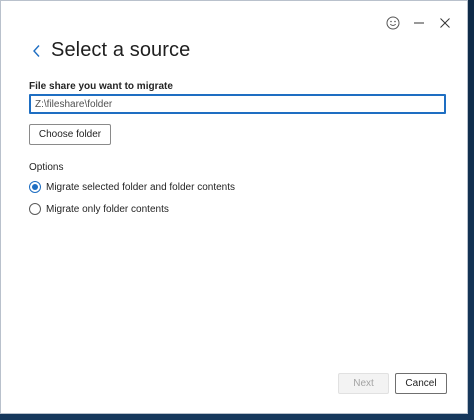 The height and width of the screenshot is (420, 474). Describe the element at coordinates (46, 167) in the screenshot. I see `options-label: Options` at that location.